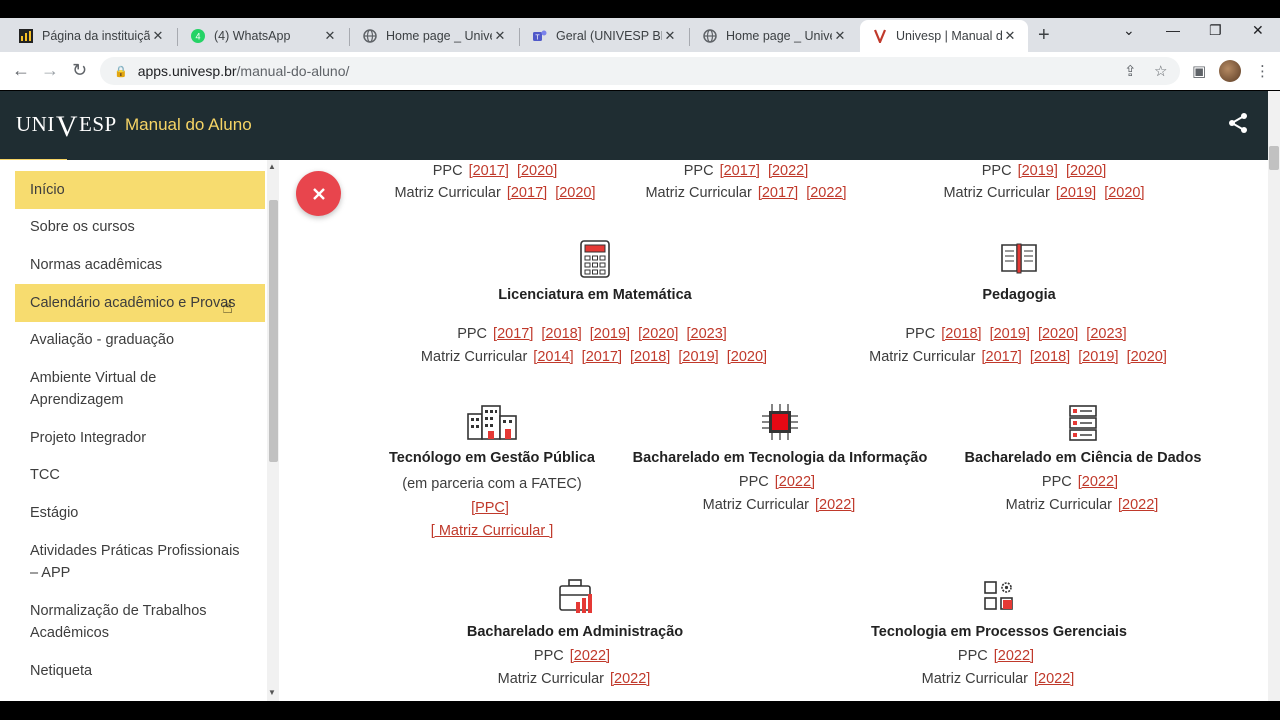 The width and height of the screenshot is (1280, 720). Describe the element at coordinates (102, 340) in the screenshot. I see `sidebar-item-label: Avaliação - graduação` at that location.